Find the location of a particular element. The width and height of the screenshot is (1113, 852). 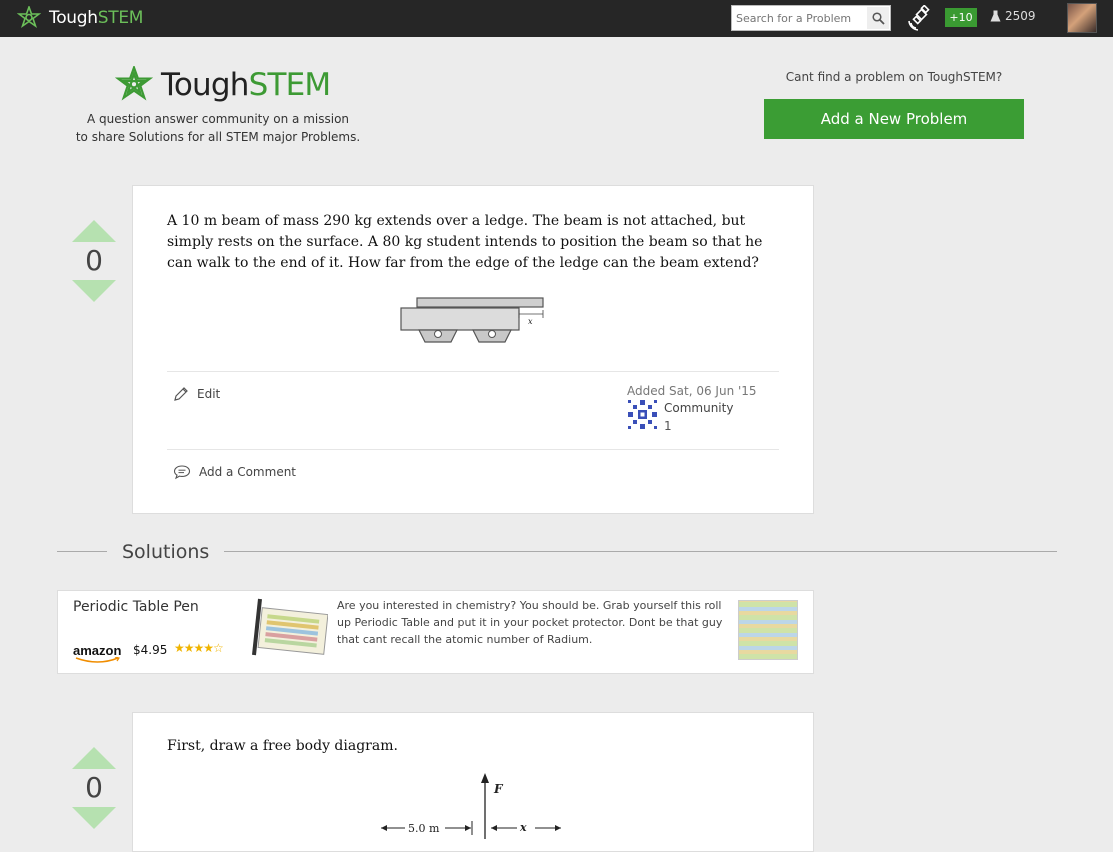

score-display: 2509 is located at coordinates (1013, 16).